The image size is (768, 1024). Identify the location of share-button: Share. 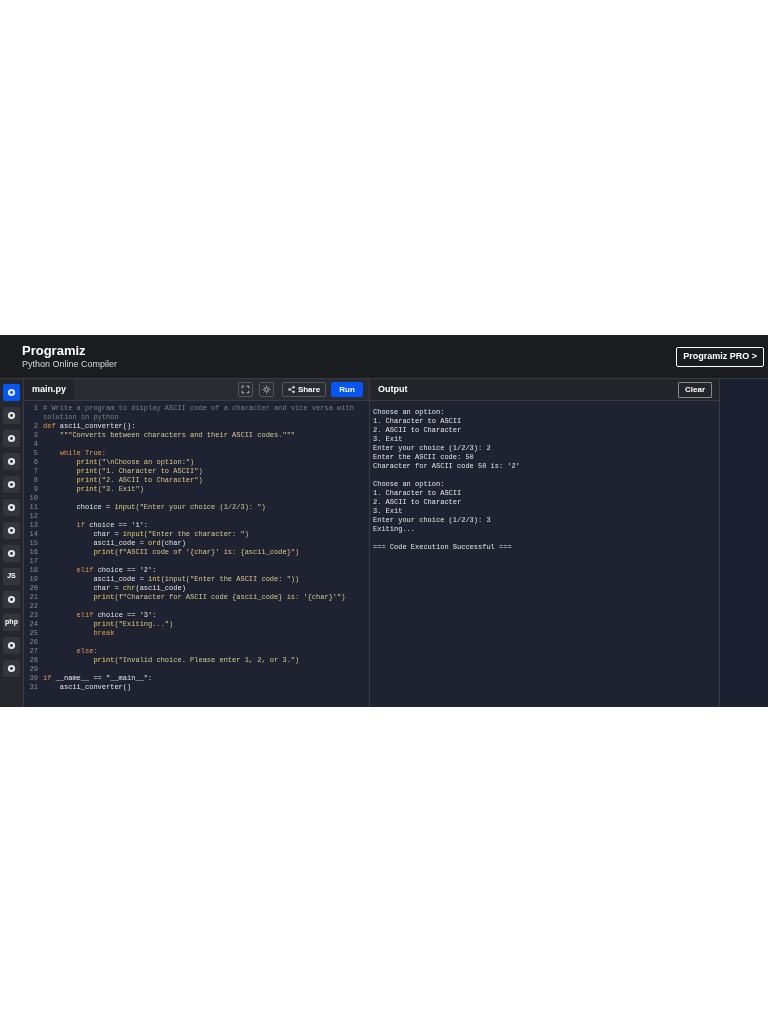
(304, 389).